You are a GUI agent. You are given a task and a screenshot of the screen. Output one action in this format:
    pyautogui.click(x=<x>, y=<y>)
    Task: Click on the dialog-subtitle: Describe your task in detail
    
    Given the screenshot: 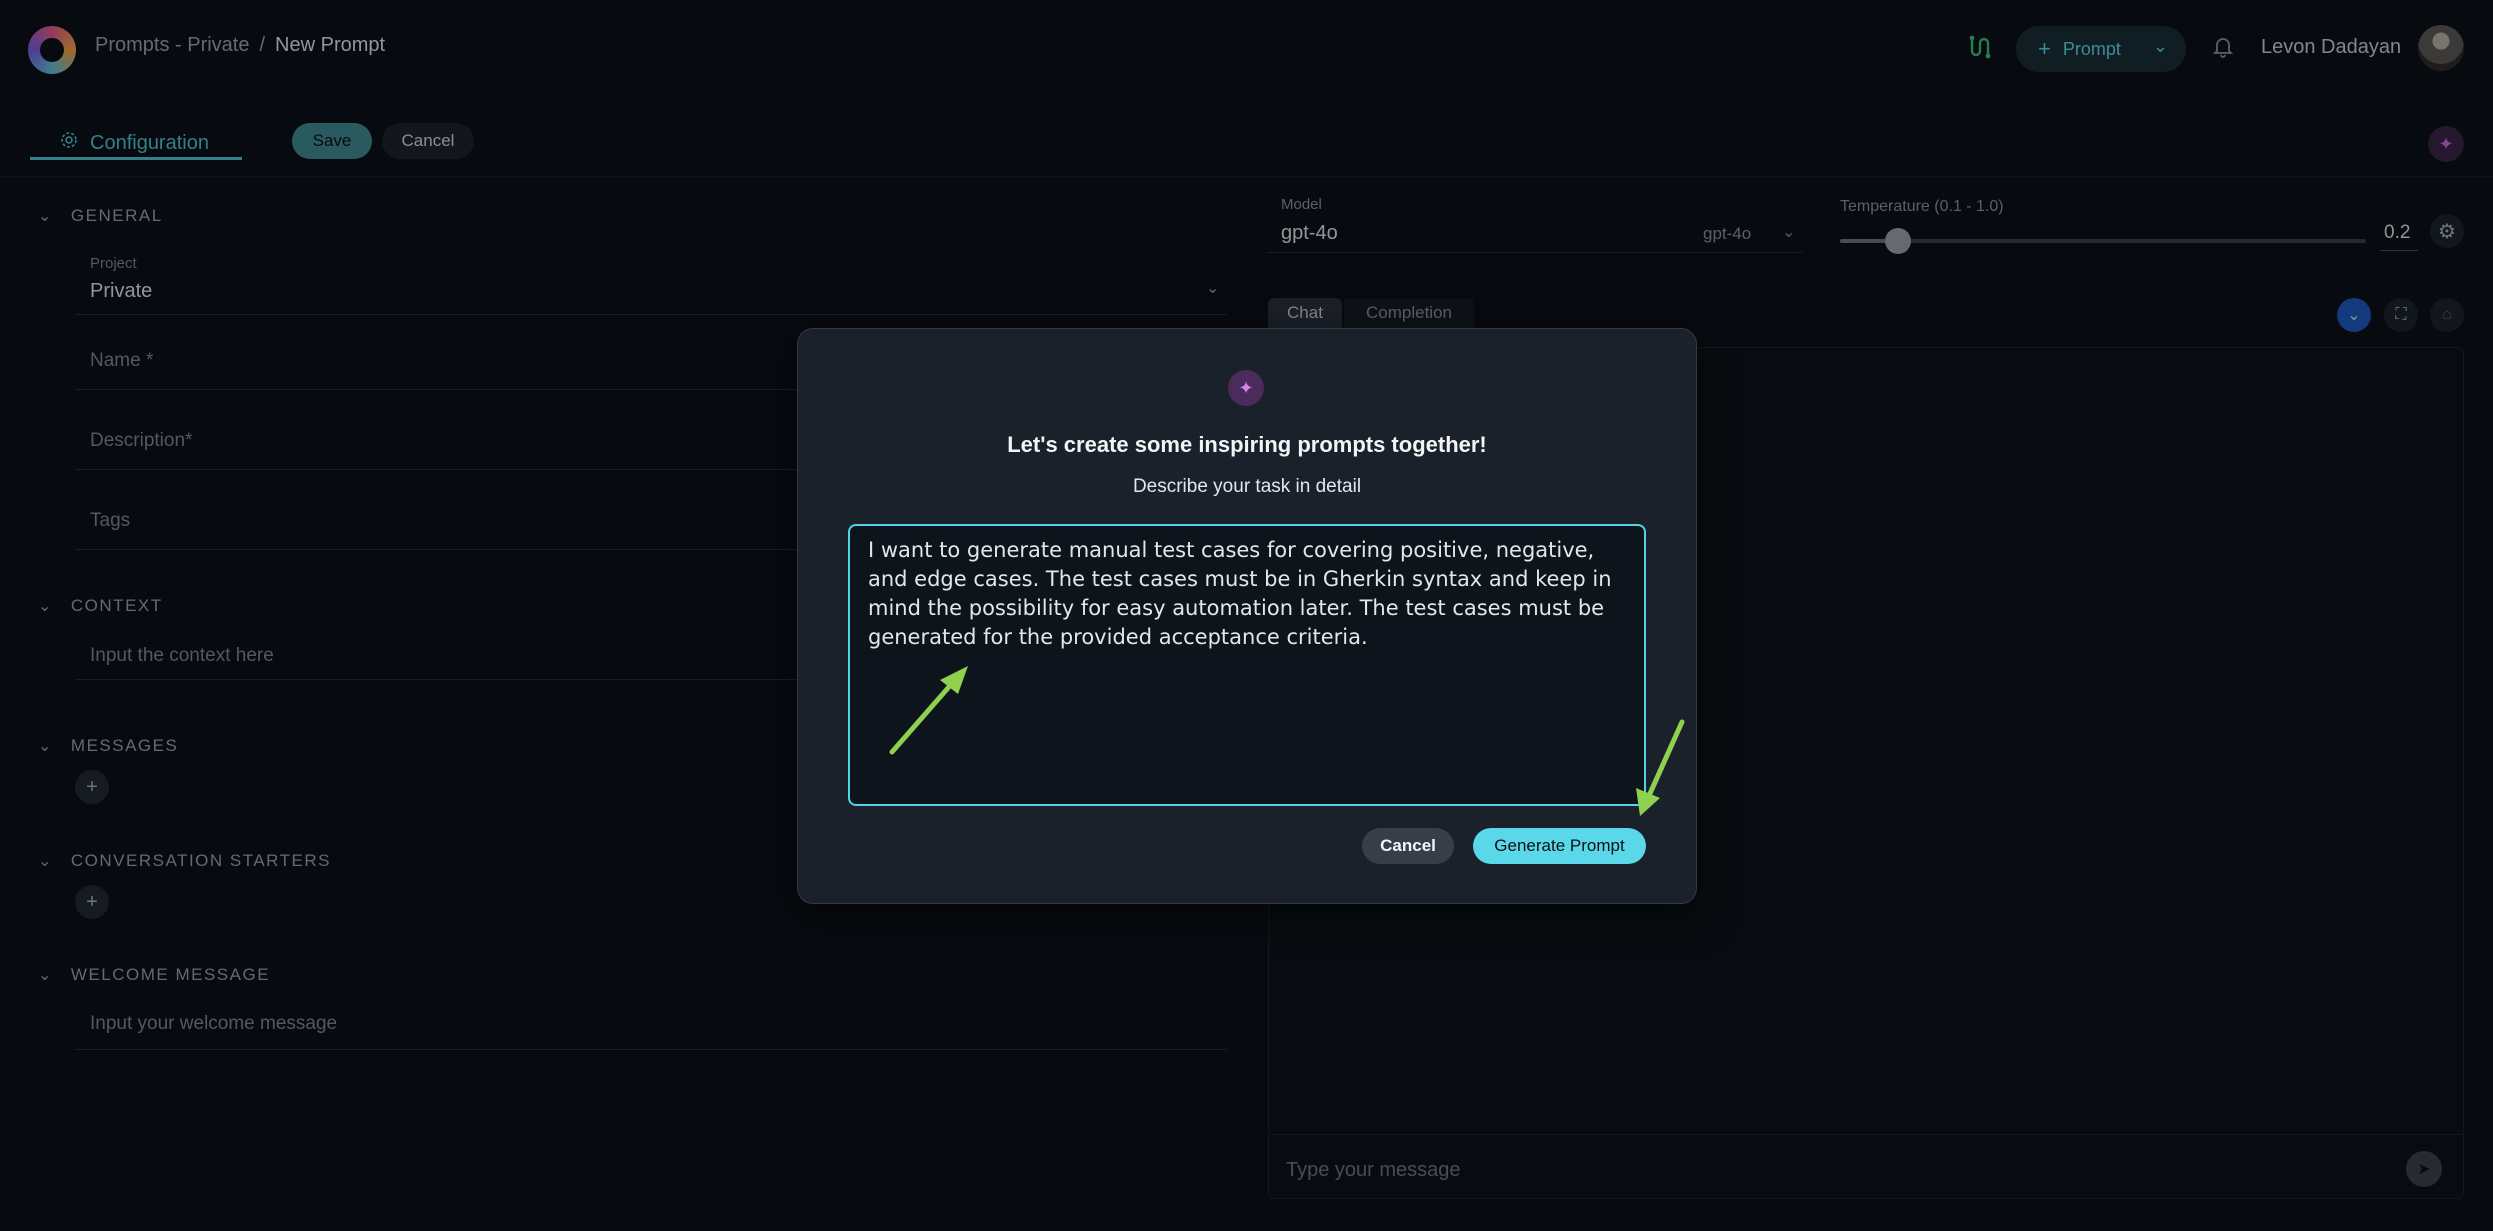 What is the action you would take?
    pyautogui.click(x=1247, y=486)
    